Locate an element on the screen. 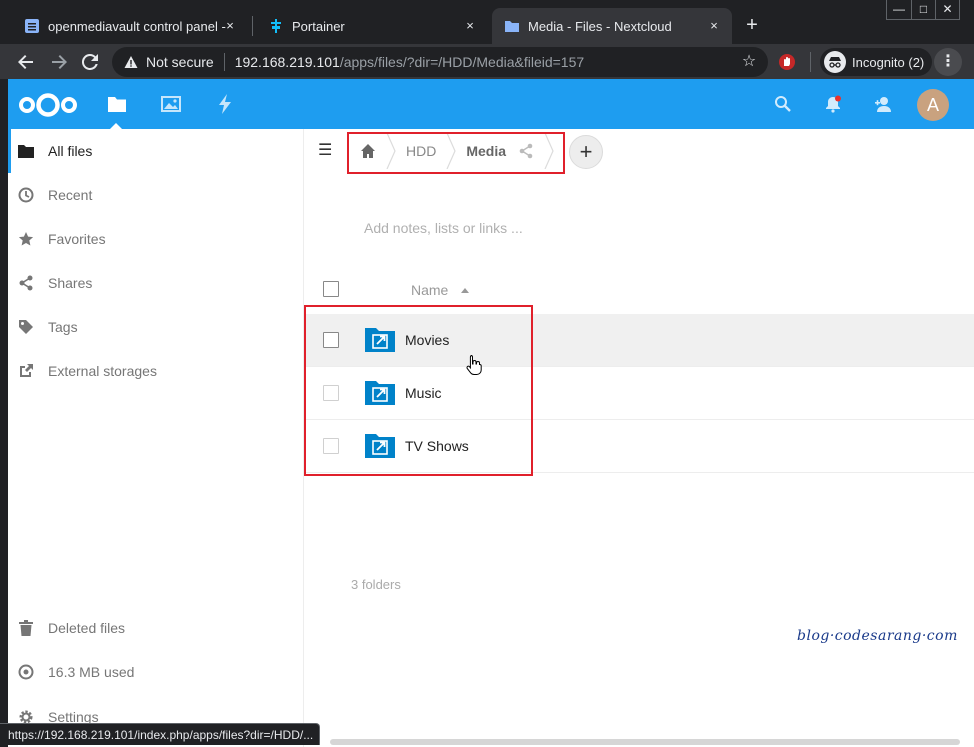 The height and width of the screenshot is (747, 974). tab-openmediavault: openmediavault control panel - × is located at coordinates (130, 26).